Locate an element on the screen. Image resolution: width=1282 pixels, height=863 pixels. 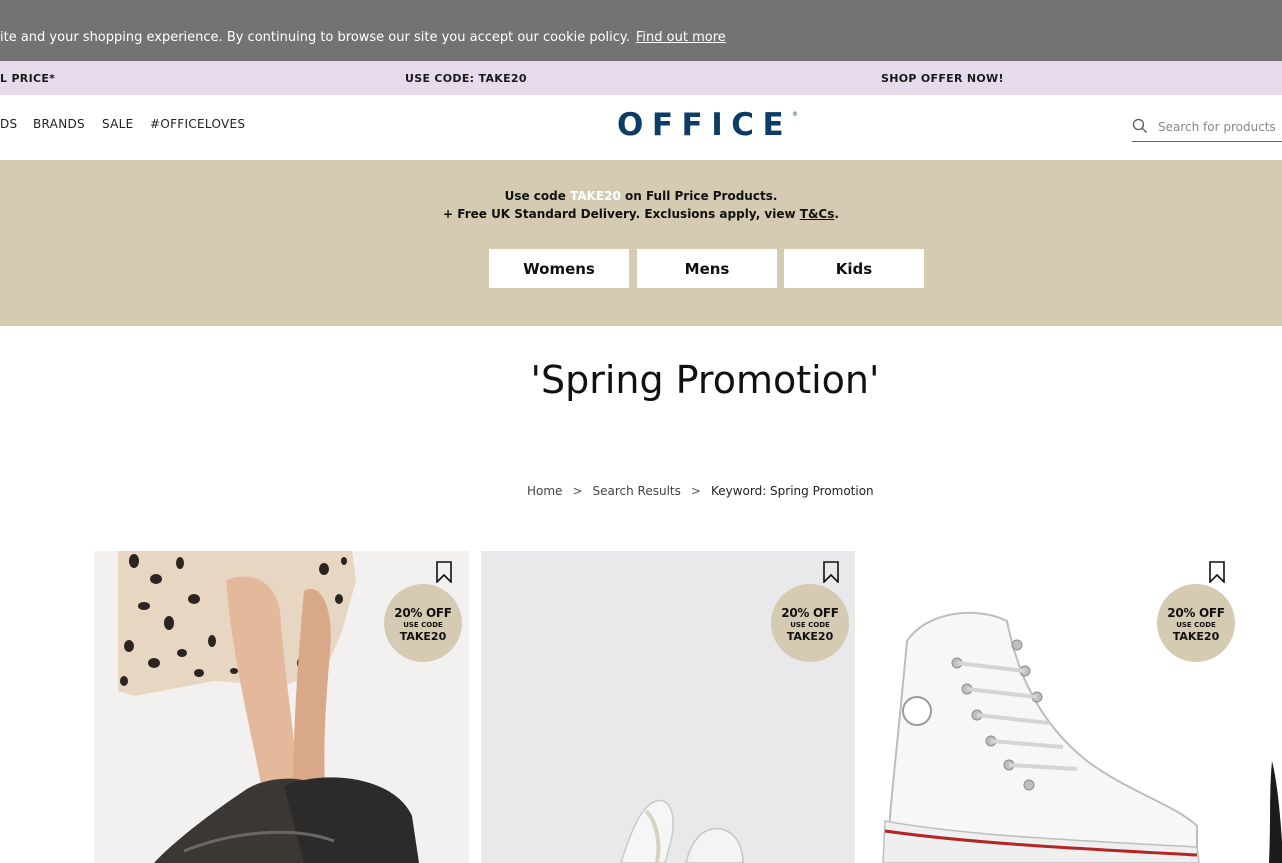
terms-link: T&Cs is located at coordinates (817, 214).